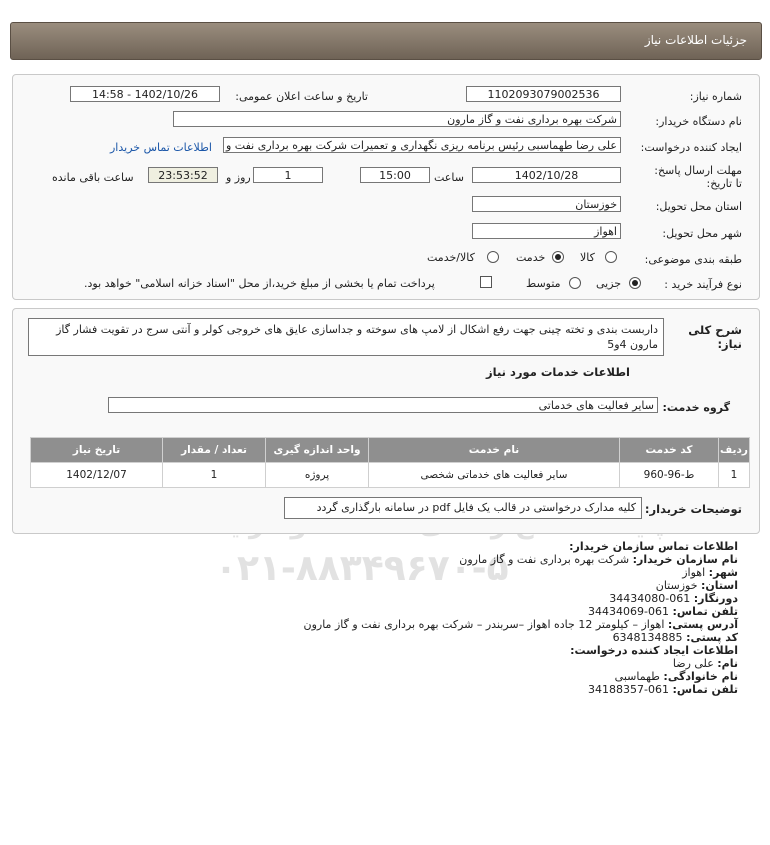 The height and width of the screenshot is (845, 770). I want to click on org-province-label: استان:, so click(719, 585).